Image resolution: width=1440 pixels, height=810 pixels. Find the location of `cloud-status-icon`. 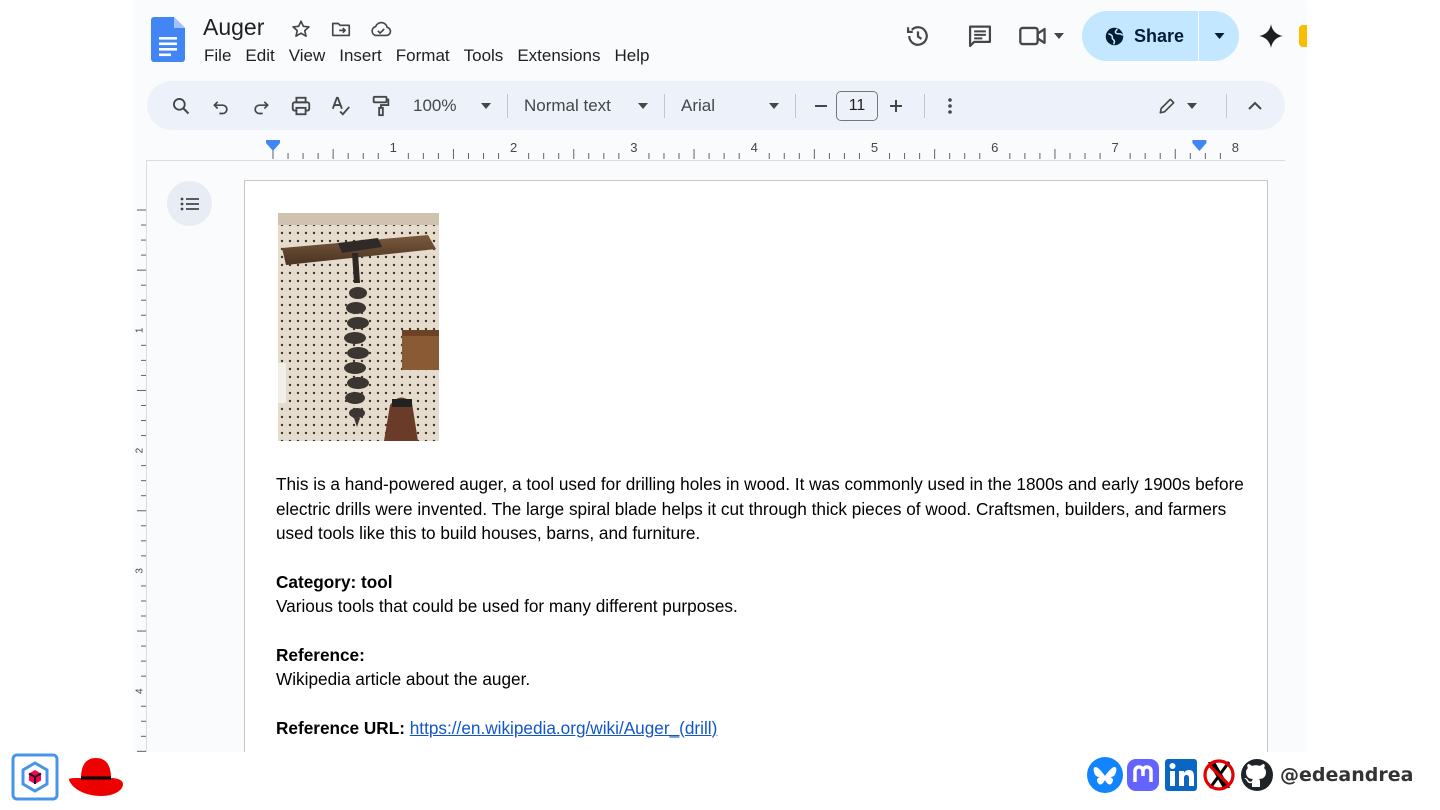

cloud-status-icon is located at coordinates (381, 29).